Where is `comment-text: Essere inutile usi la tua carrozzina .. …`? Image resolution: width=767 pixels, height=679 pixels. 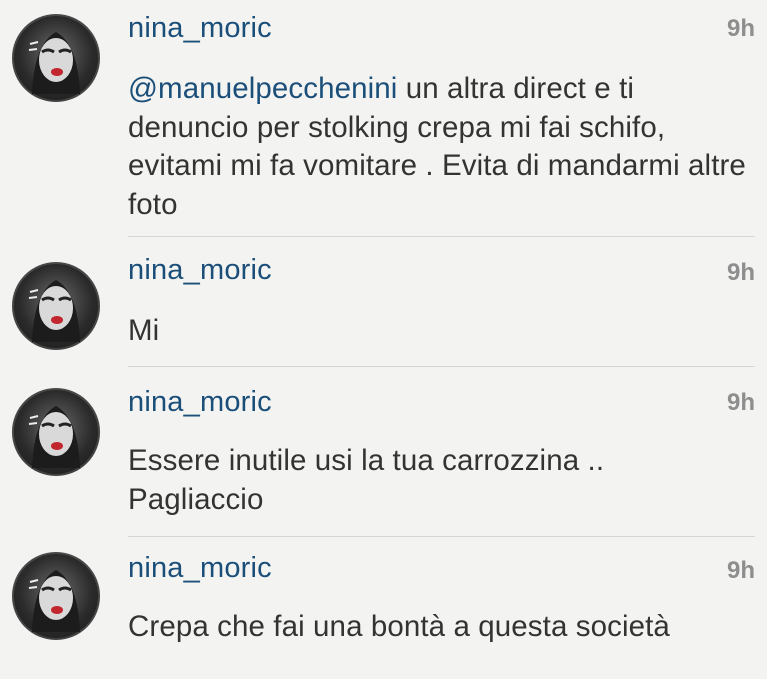 comment-text: Essere inutile usi la tua carrozzina .. … is located at coordinates (366, 480).